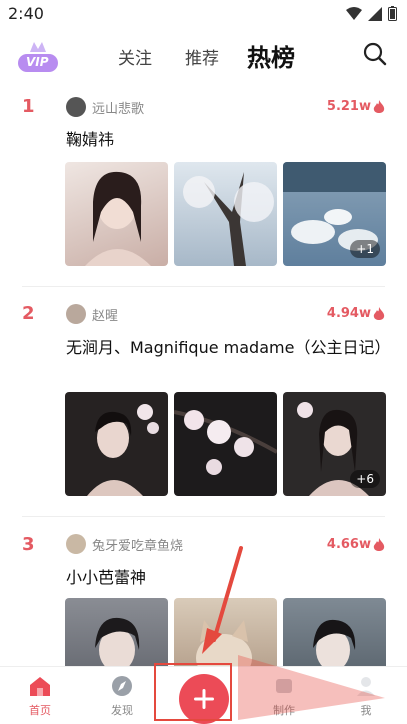 Image resolution: width=407 pixels, height=724 pixels. I want to click on annotation-large-arrow, so click(311, 687).